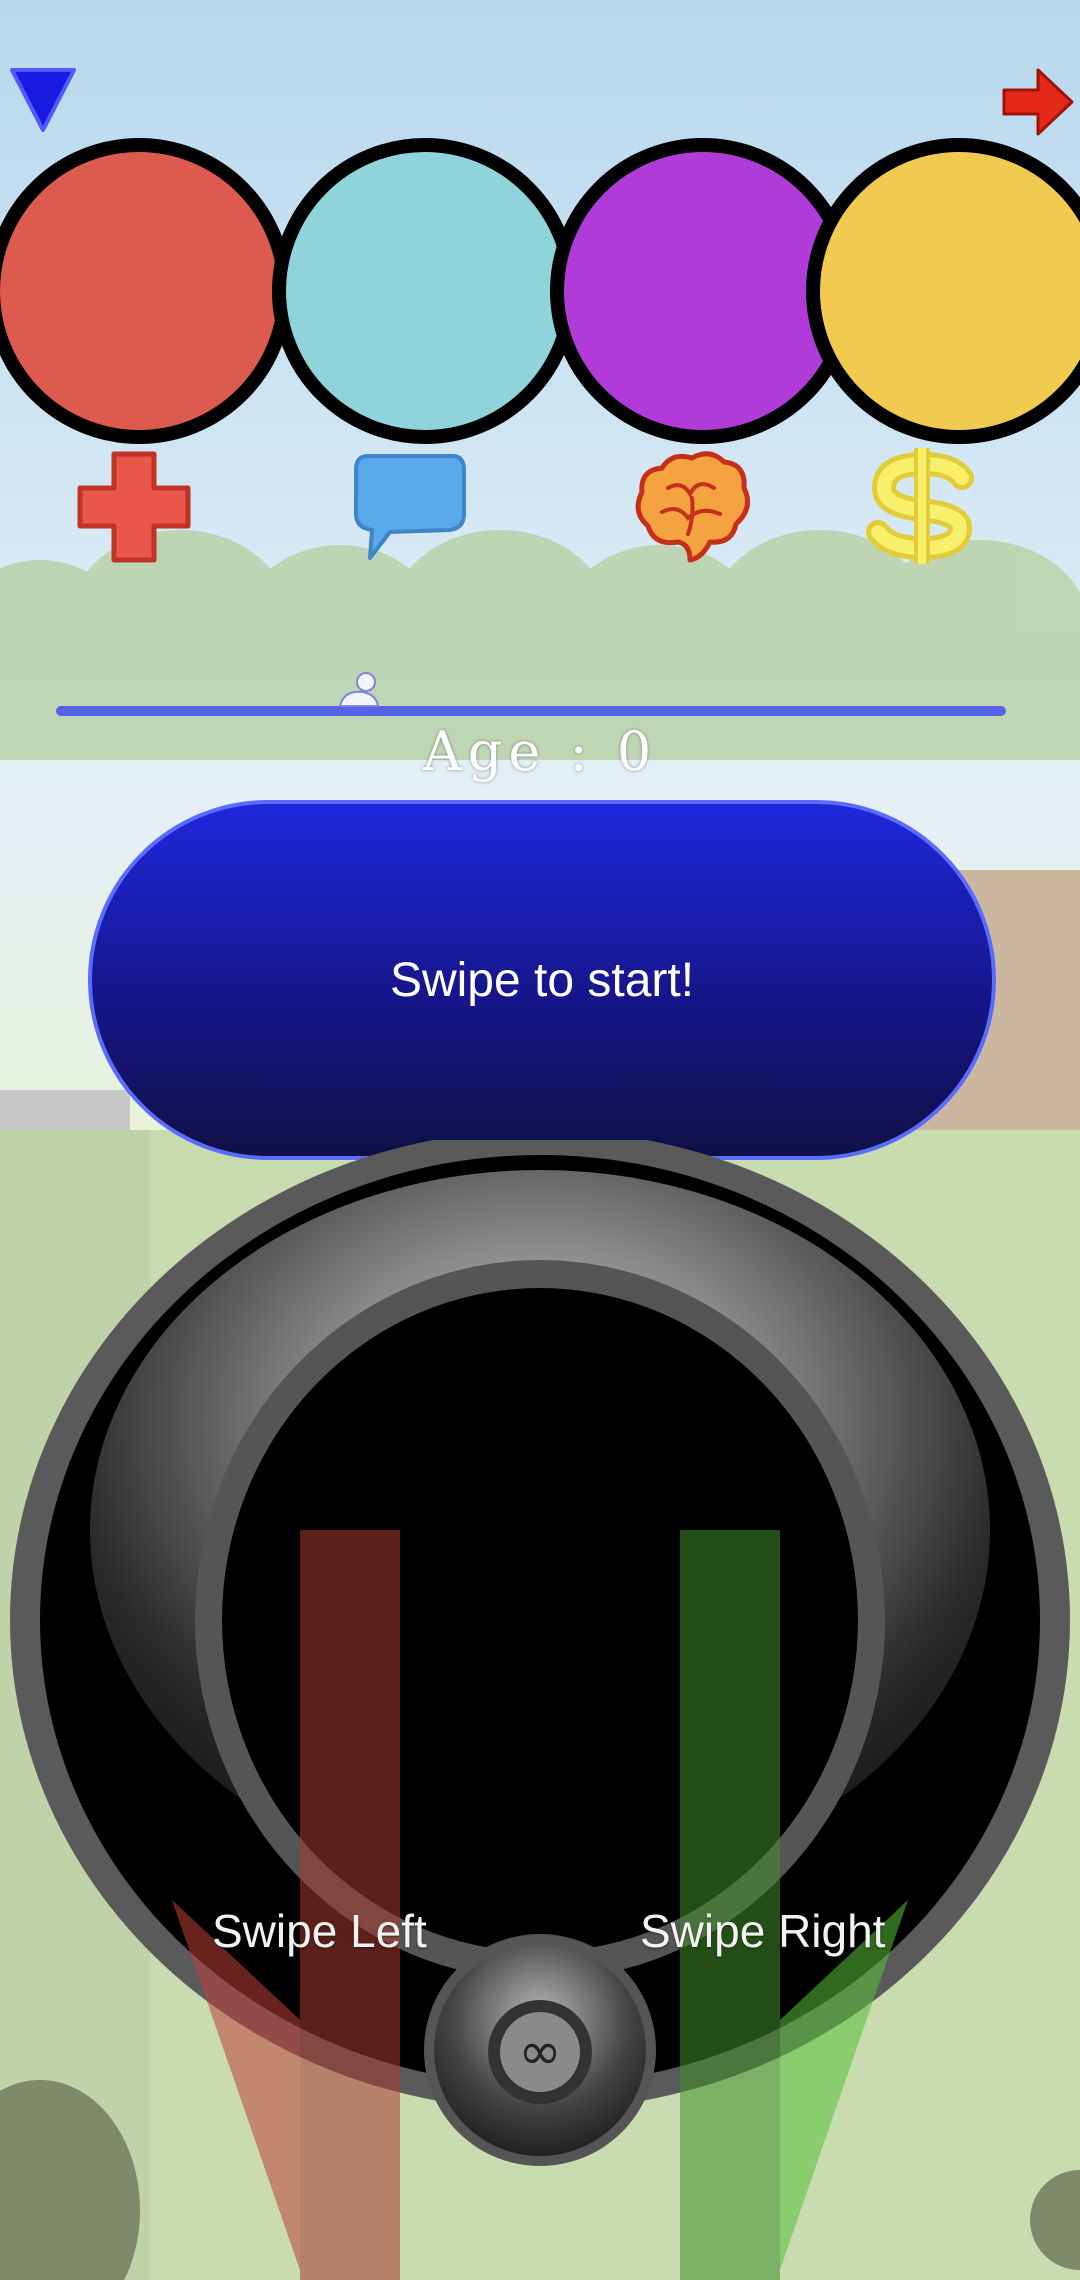 This screenshot has height=2280, width=1080. Describe the element at coordinates (43, 101) in the screenshot. I see `menu-dropdown-icon` at that location.